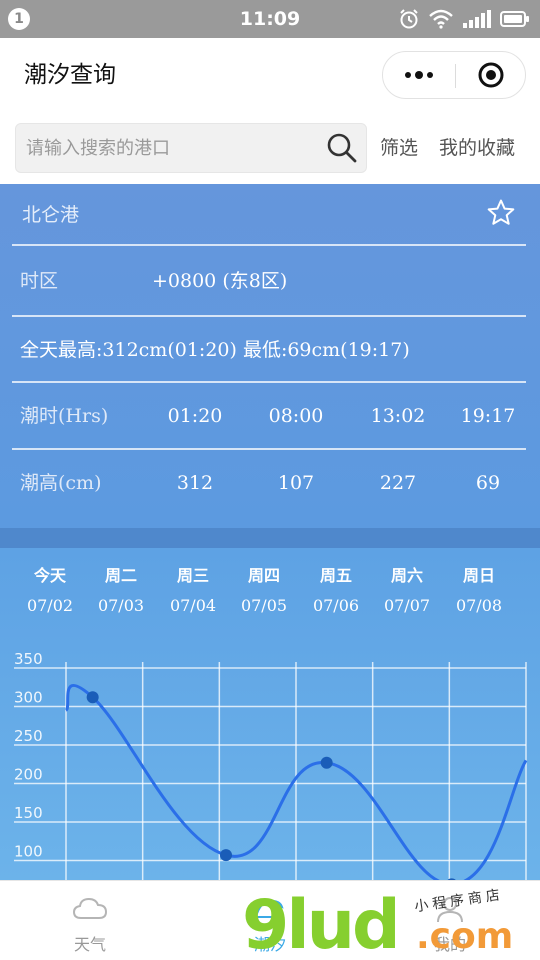 The height and width of the screenshot is (960, 540). Describe the element at coordinates (479, 605) in the screenshot. I see `day-date: 07/08` at that location.